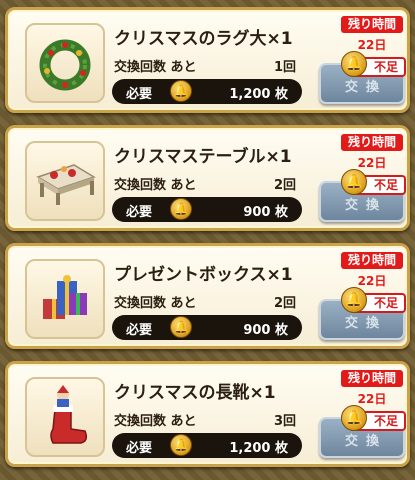 This screenshot has height=480, width=415. Describe the element at coordinates (65, 181) in the screenshot. I see `table-icon` at that location.